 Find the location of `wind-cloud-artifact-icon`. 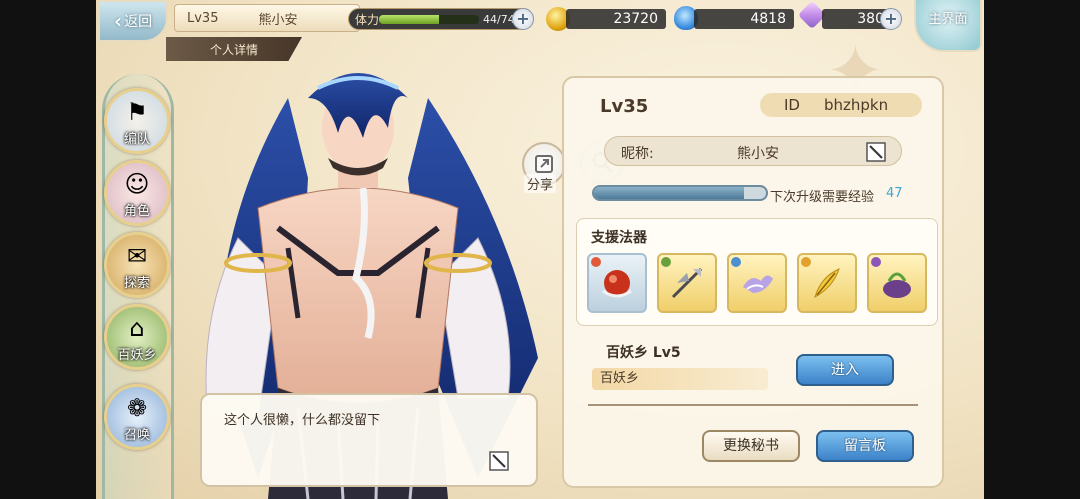

wind-cloud-artifact-icon is located at coordinates (758, 284).